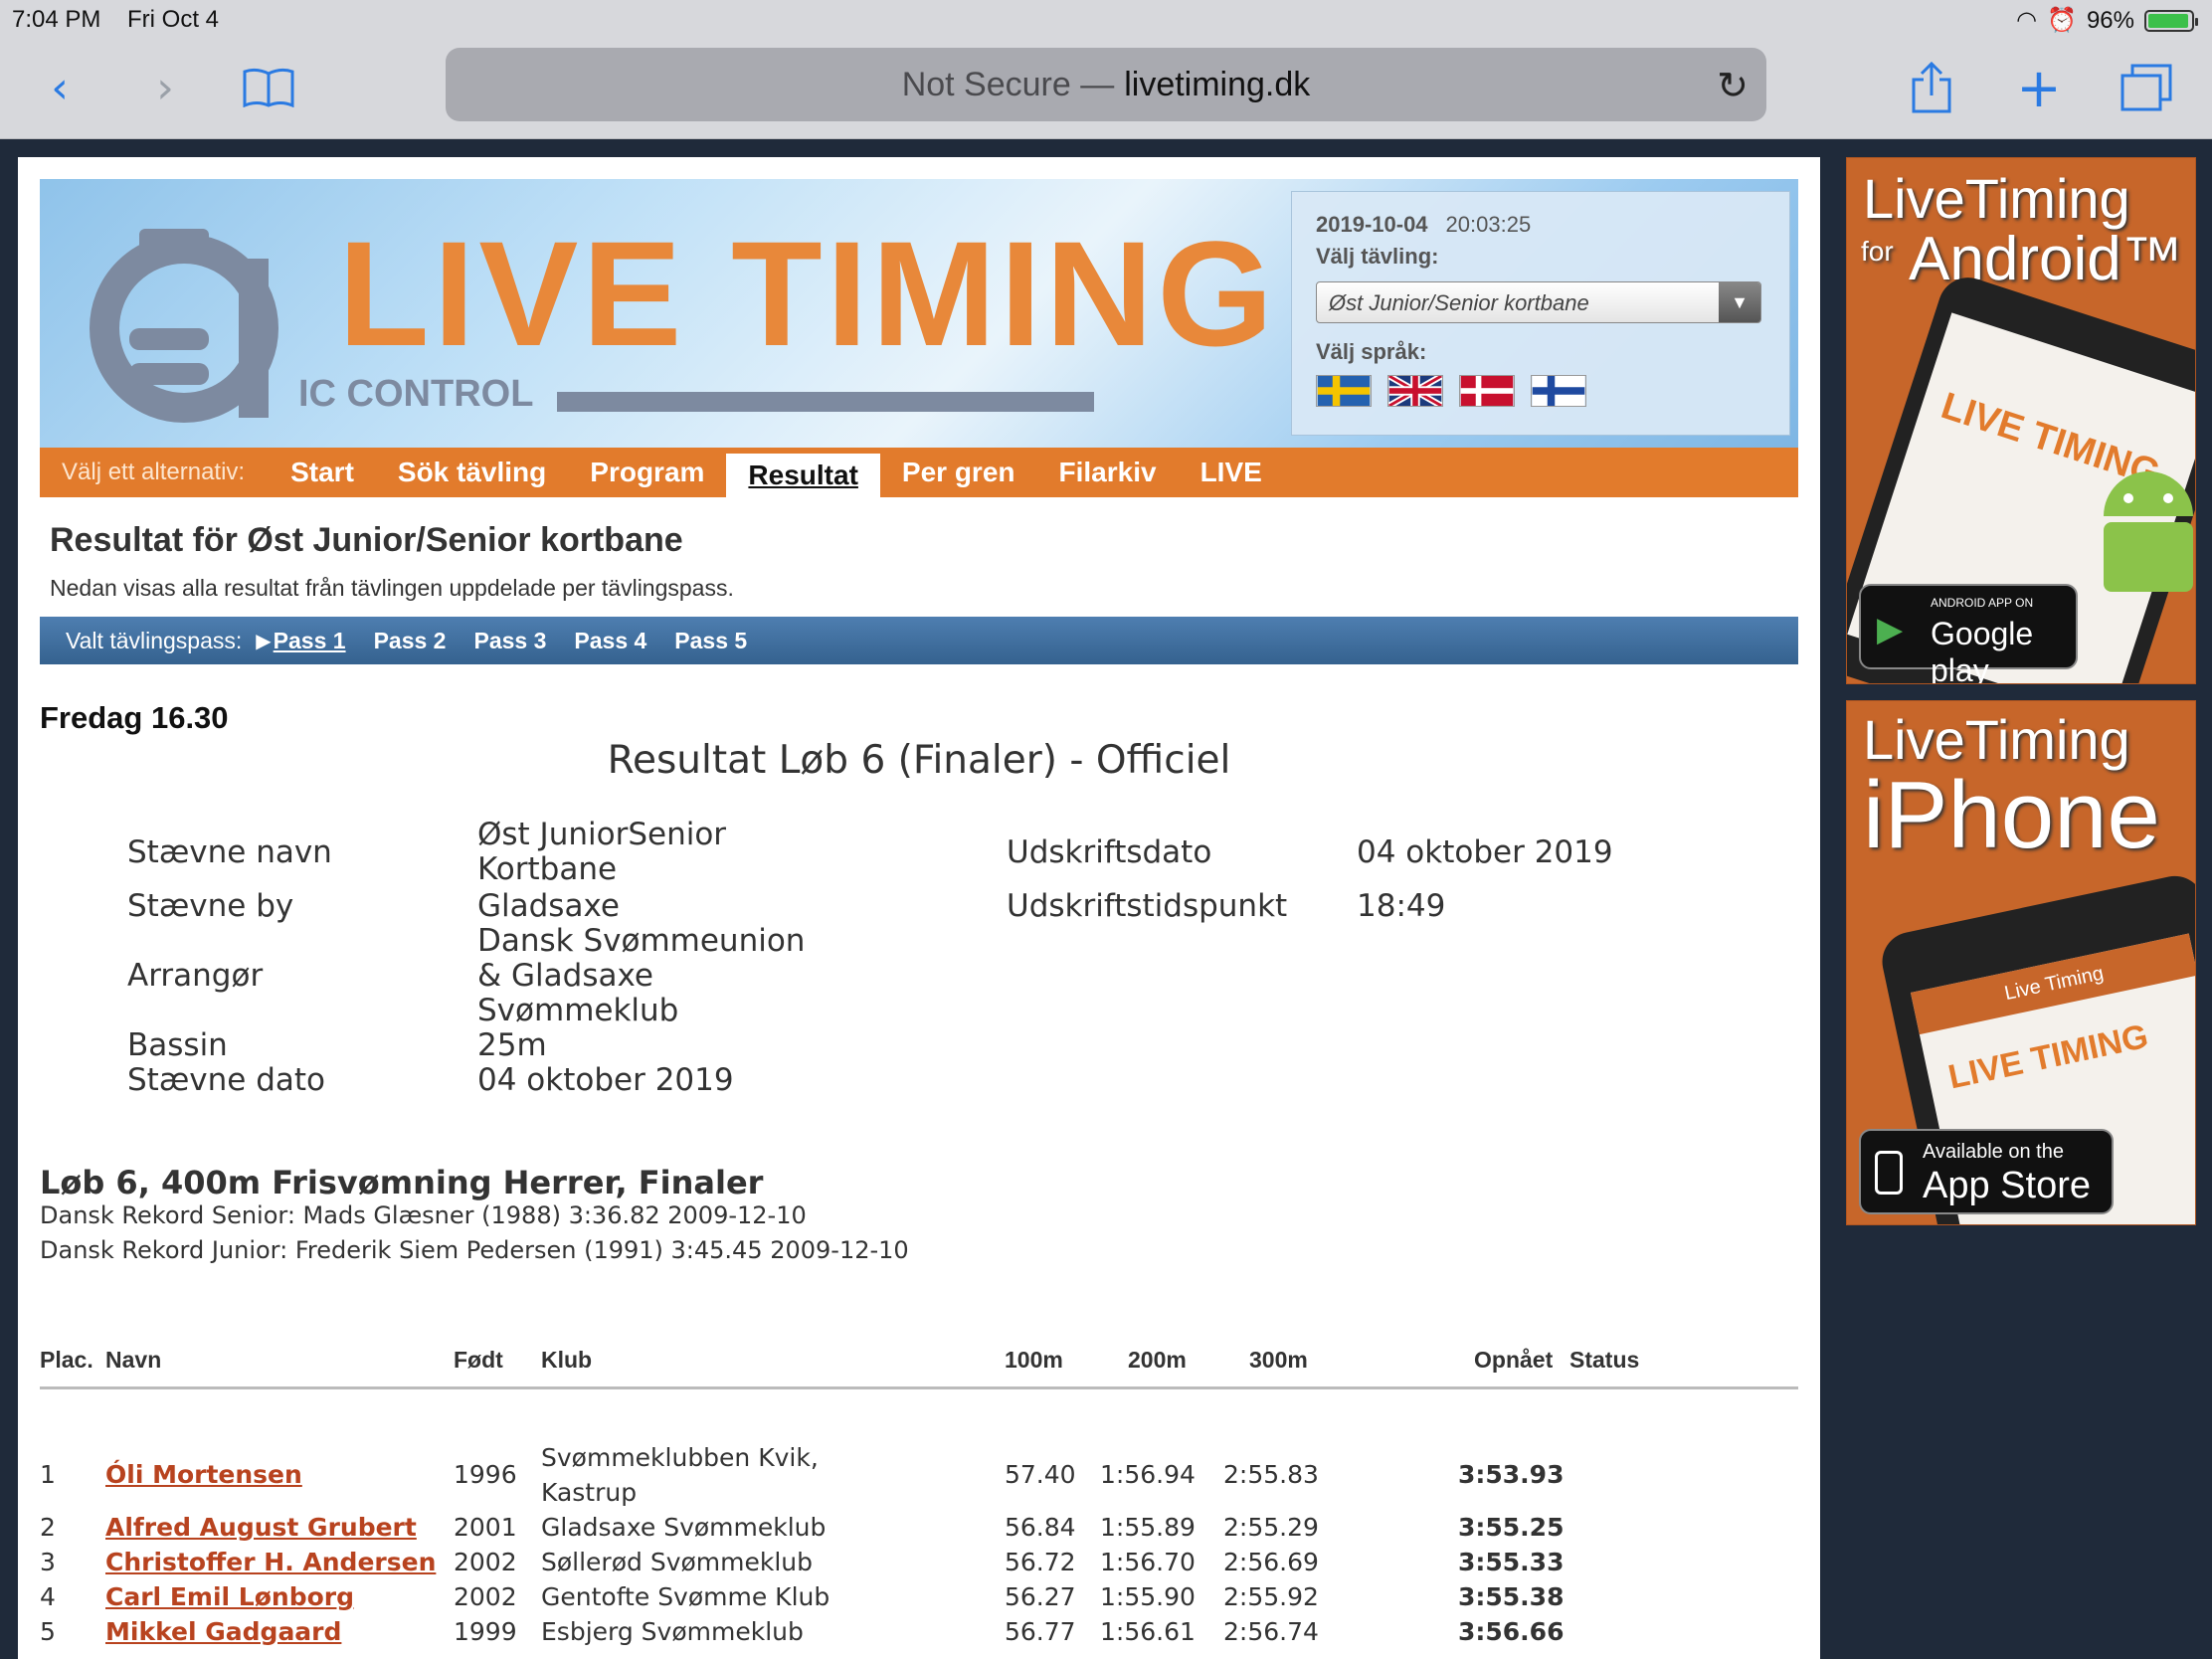 This screenshot has width=2212, height=1659. Describe the element at coordinates (509, 641) in the screenshot. I see `session-pass-3: Pass 3` at that location.